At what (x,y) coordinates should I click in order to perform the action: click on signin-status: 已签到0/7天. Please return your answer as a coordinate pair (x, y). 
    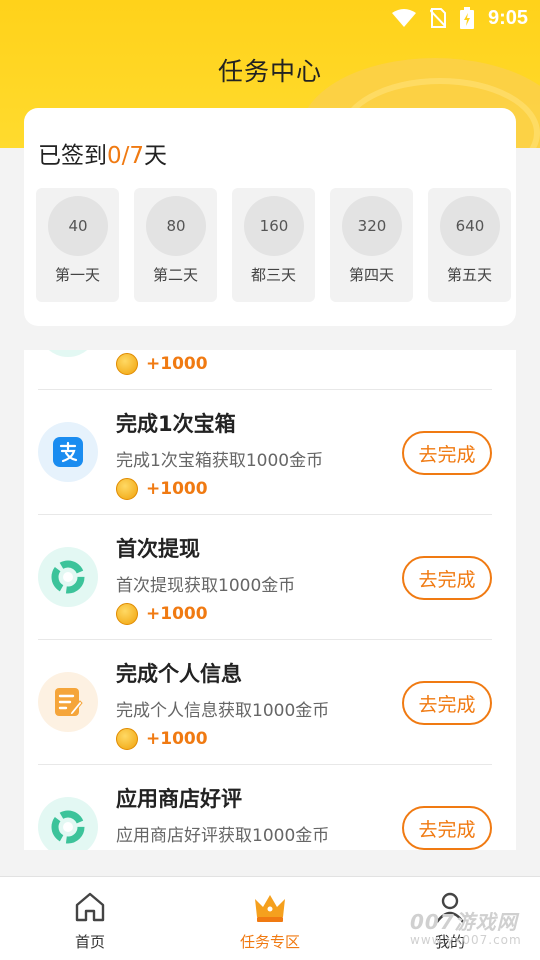
    Looking at the image, I should click on (102, 153).